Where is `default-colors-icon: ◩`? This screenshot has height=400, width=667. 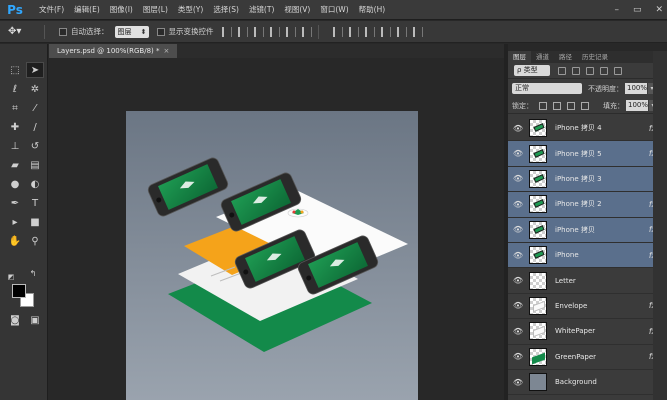 default-colors-icon: ◩ is located at coordinates (11, 277).